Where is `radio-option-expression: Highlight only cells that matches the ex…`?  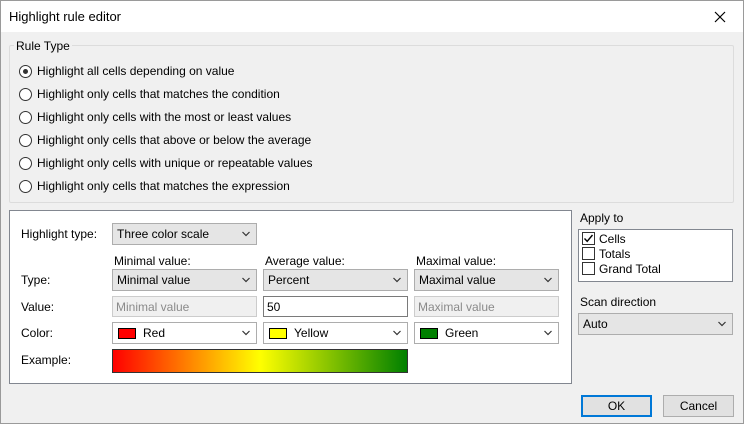 radio-option-expression: Highlight only cells that matches the ex… is located at coordinates (154, 186).